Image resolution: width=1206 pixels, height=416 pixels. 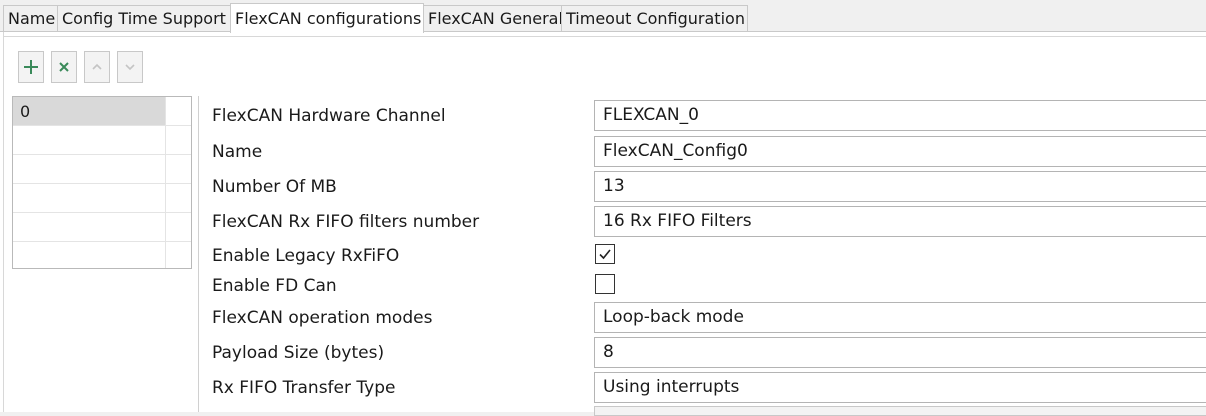 What do you see at coordinates (144, 18) in the screenshot?
I see `tab-config-time-support: Config Time Support` at bounding box center [144, 18].